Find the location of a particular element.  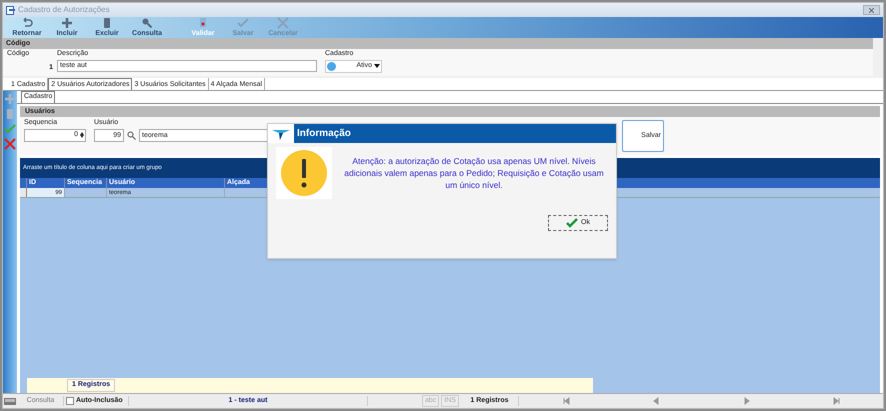

document-icon is located at coordinates (203, 23).